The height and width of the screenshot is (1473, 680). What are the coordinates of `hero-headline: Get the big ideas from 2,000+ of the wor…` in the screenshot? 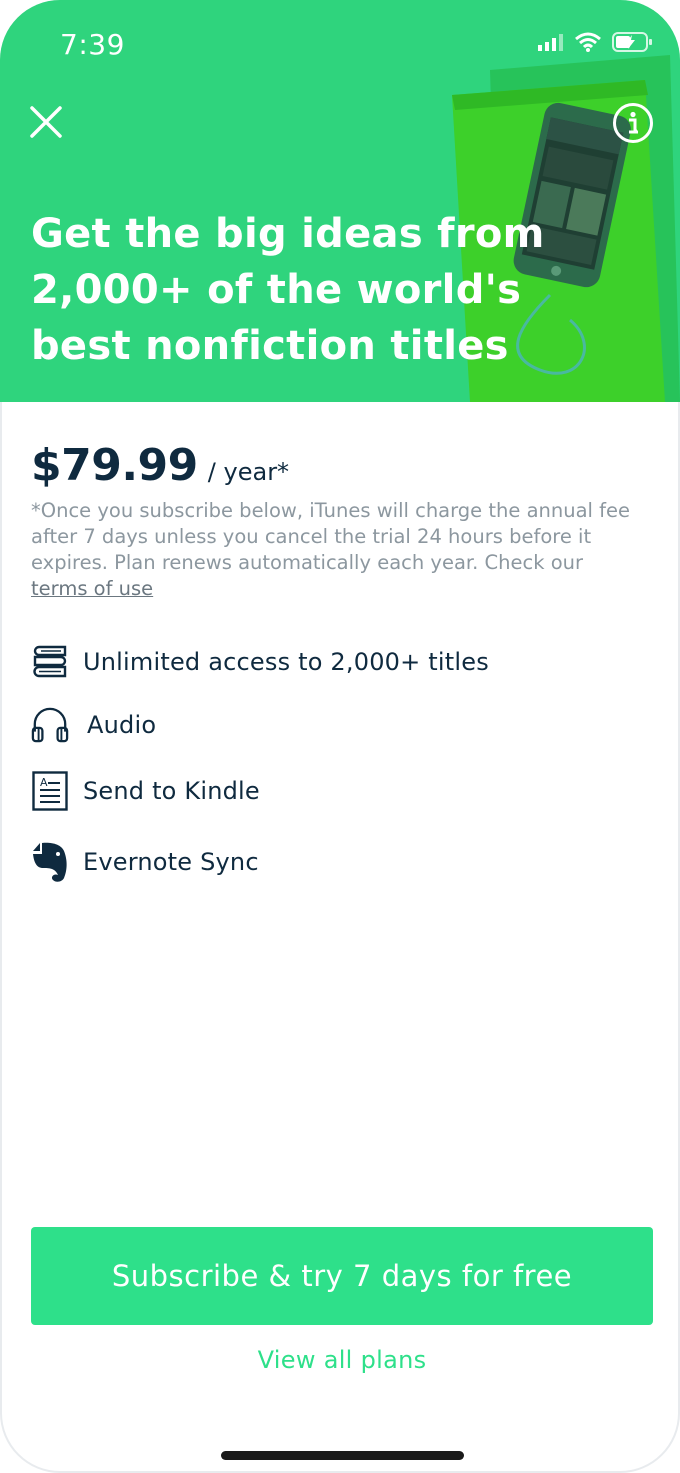 It's located at (311, 290).